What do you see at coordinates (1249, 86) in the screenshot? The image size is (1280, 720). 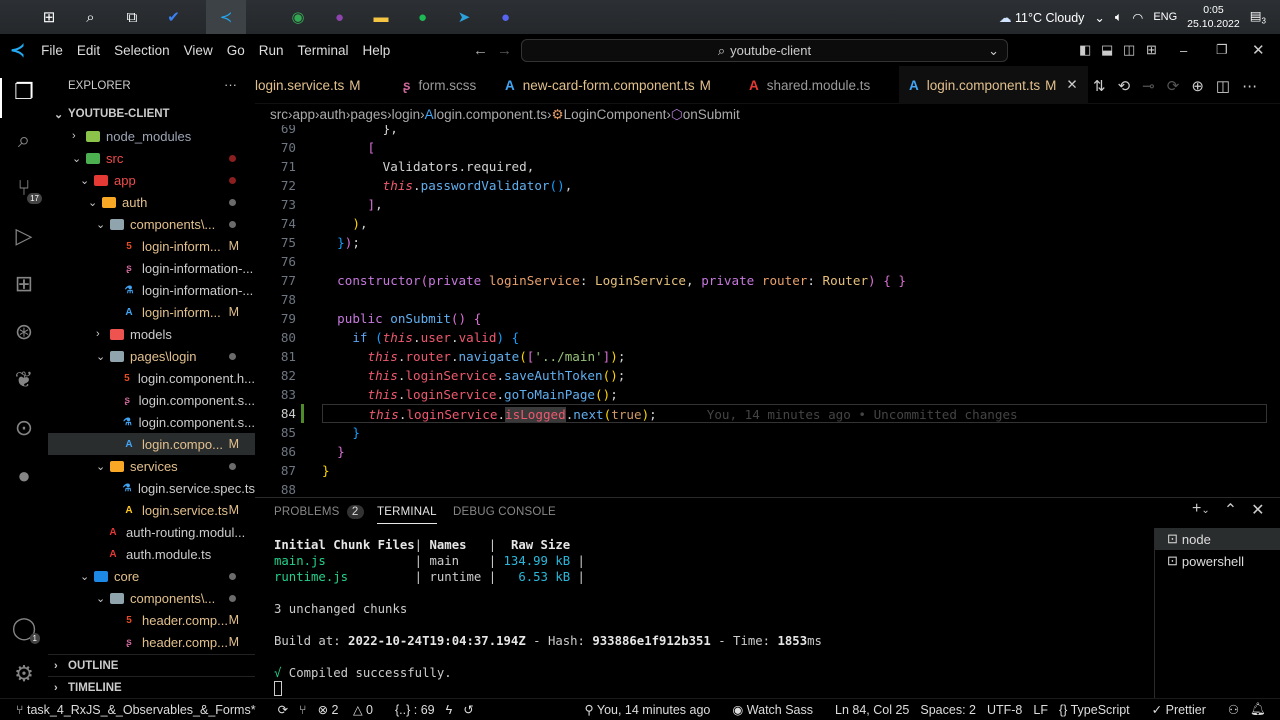 I see `more-icon: ⋯` at bounding box center [1249, 86].